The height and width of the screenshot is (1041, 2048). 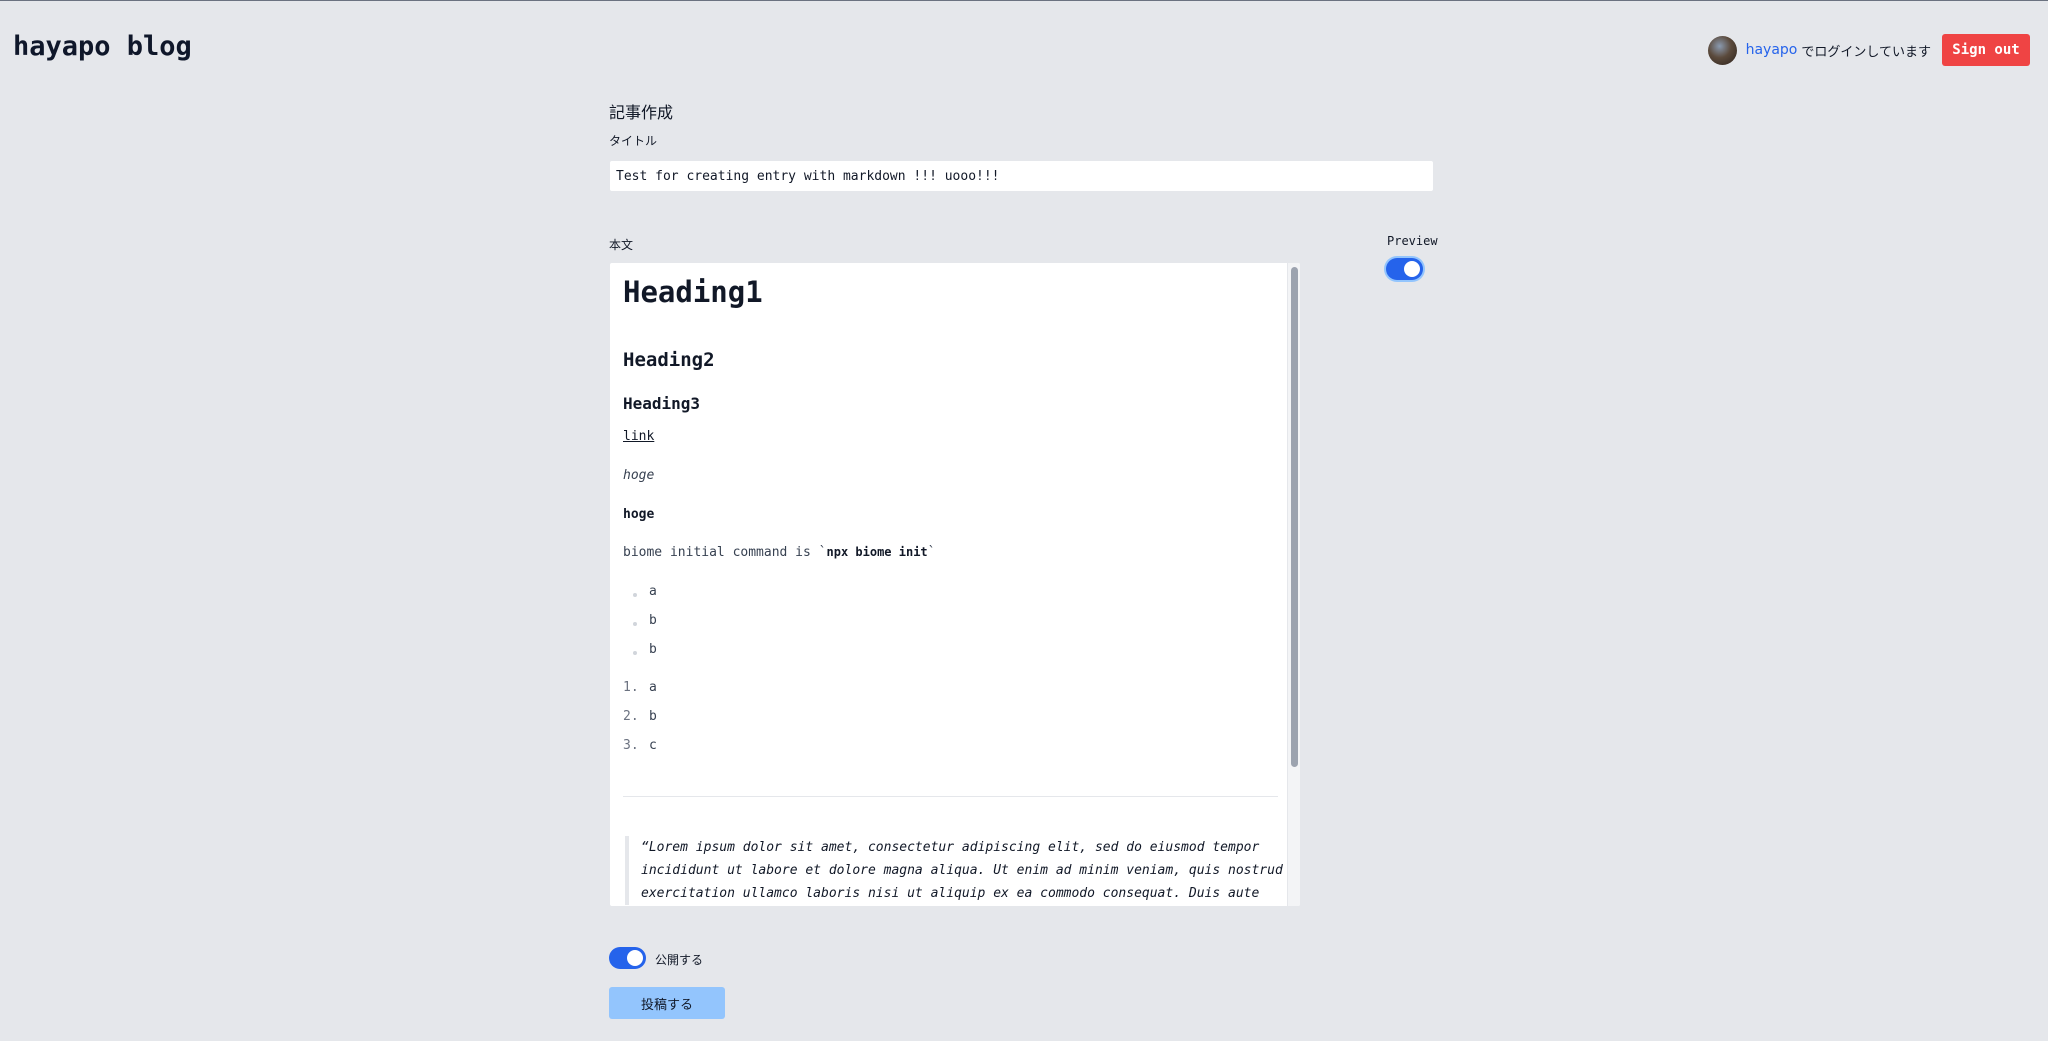 What do you see at coordinates (1412, 241) in the screenshot?
I see `preview-label: Preview` at bounding box center [1412, 241].